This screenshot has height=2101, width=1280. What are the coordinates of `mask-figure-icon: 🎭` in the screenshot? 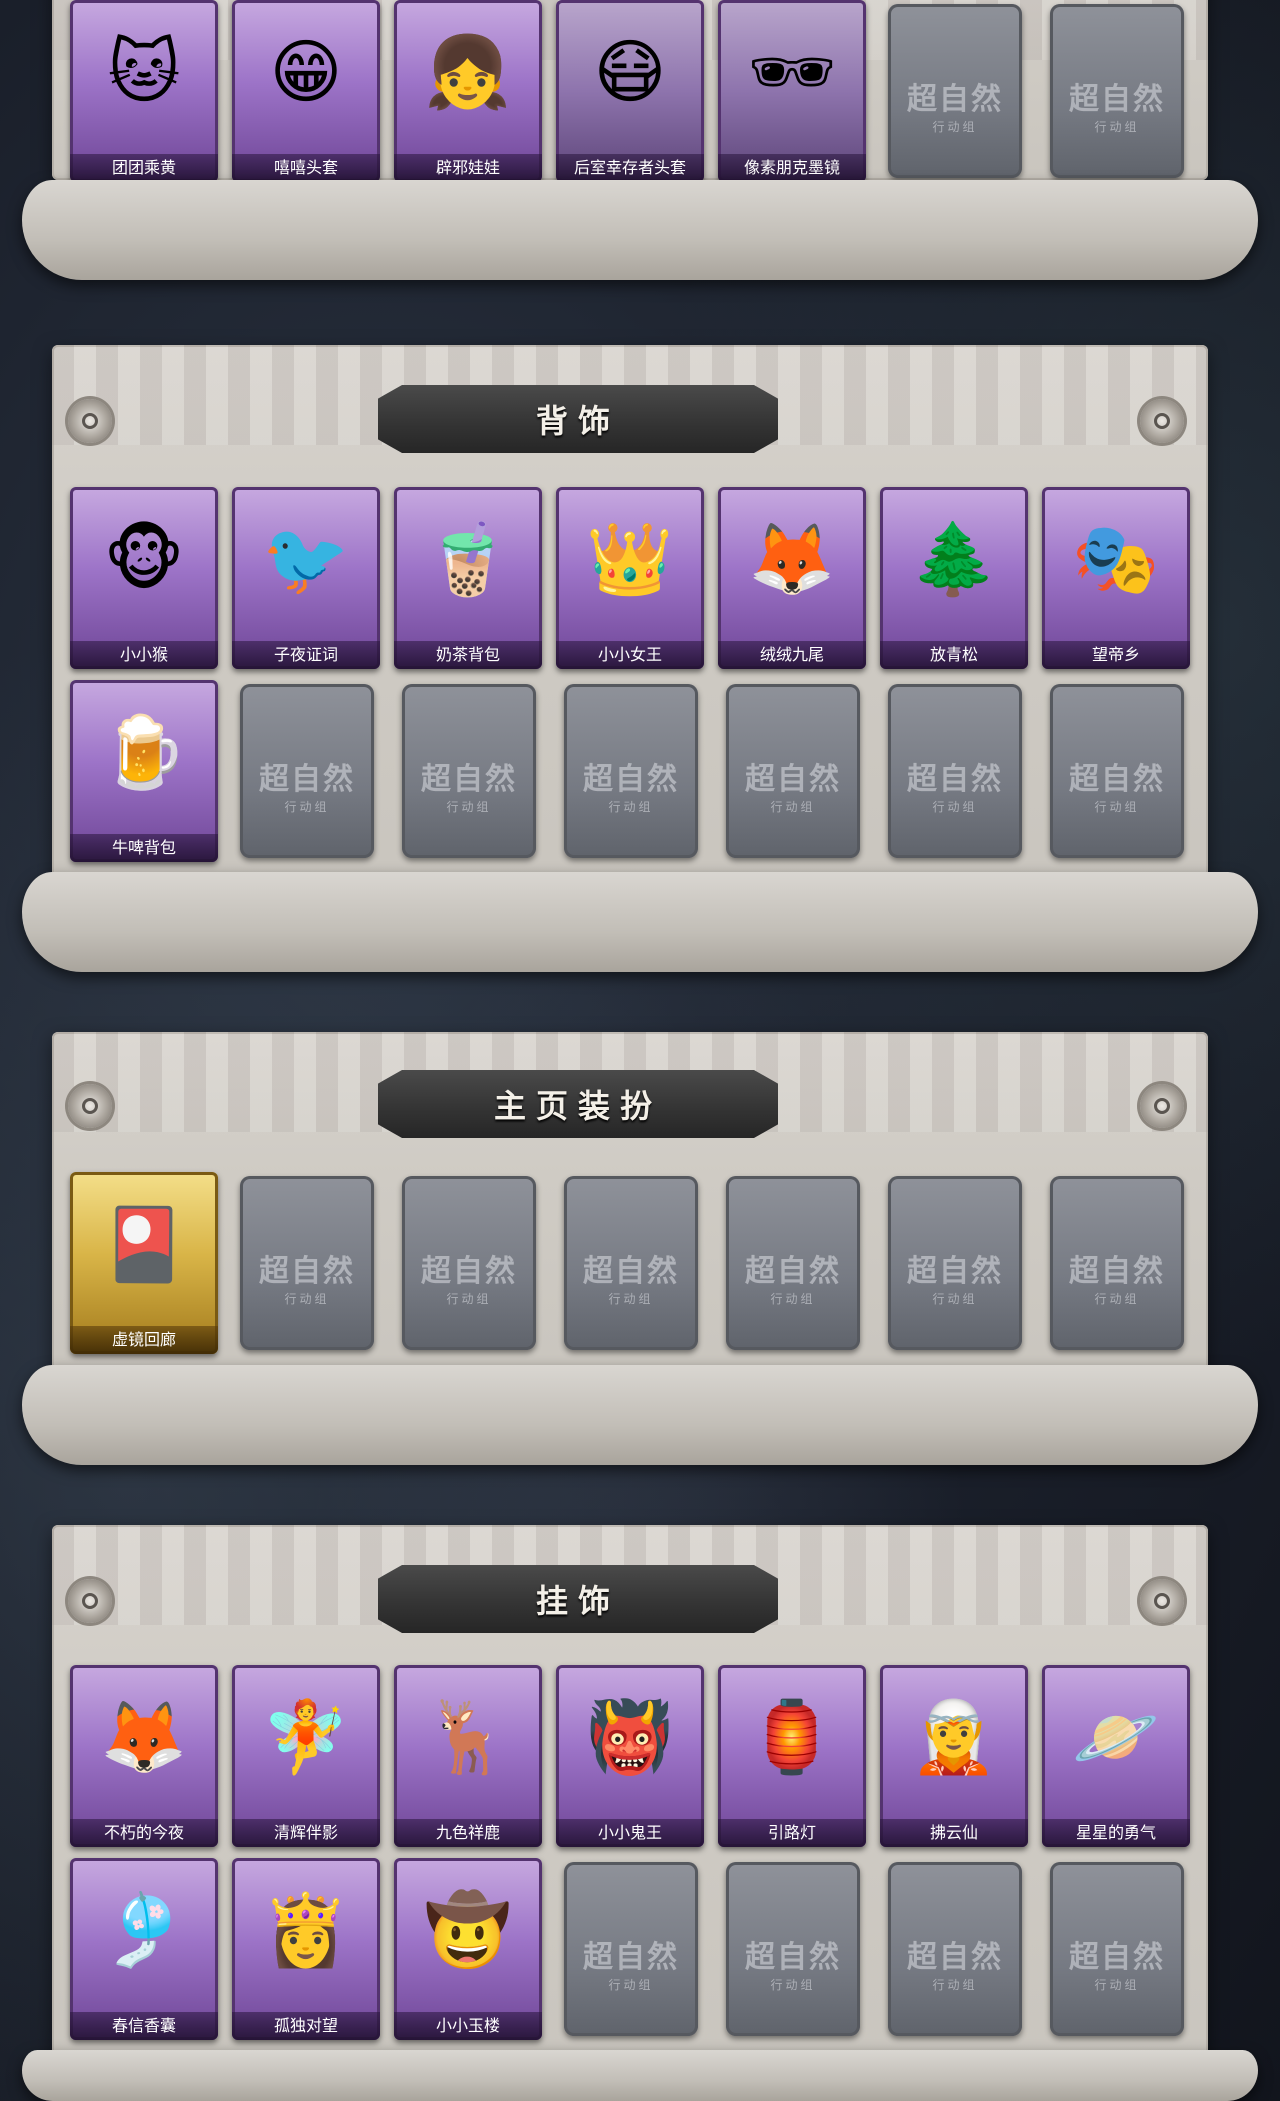 It's located at (1116, 559).